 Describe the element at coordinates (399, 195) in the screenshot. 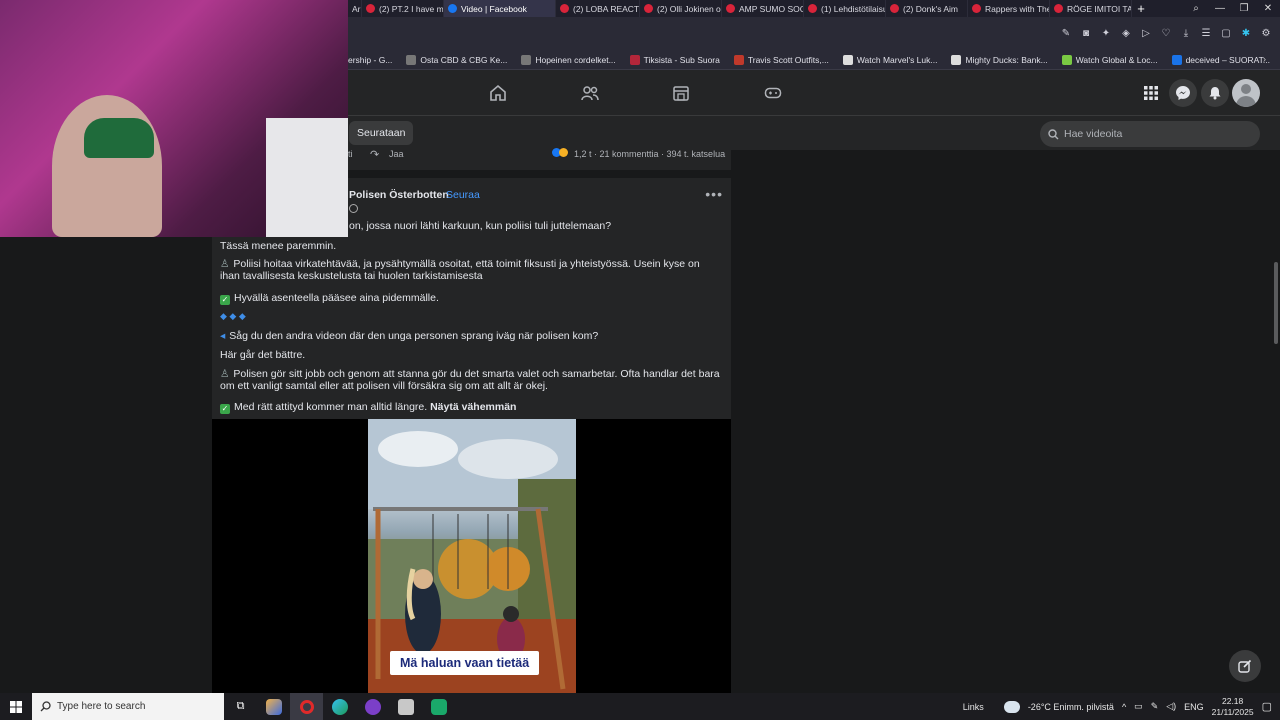

I see `post-author: Polisen Österbotten` at that location.